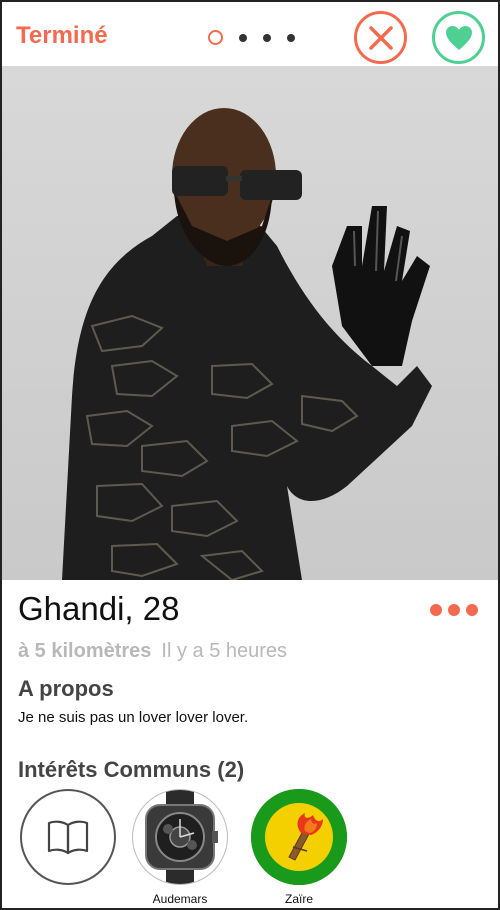  I want to click on zaire-flag-icon, so click(299, 837).